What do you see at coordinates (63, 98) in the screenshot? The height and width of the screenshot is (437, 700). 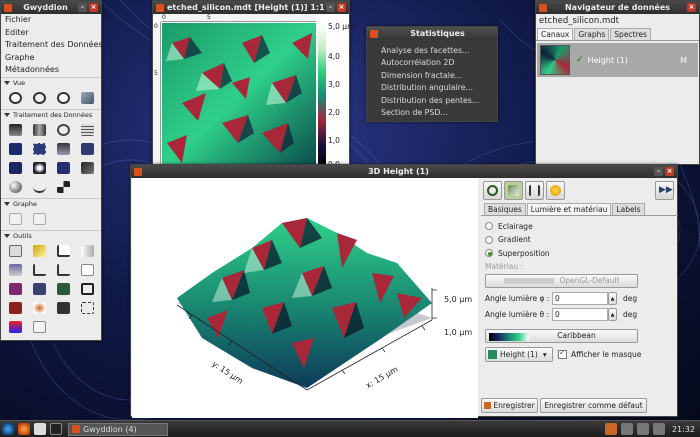 I see `zoom-out-icon` at bounding box center [63, 98].